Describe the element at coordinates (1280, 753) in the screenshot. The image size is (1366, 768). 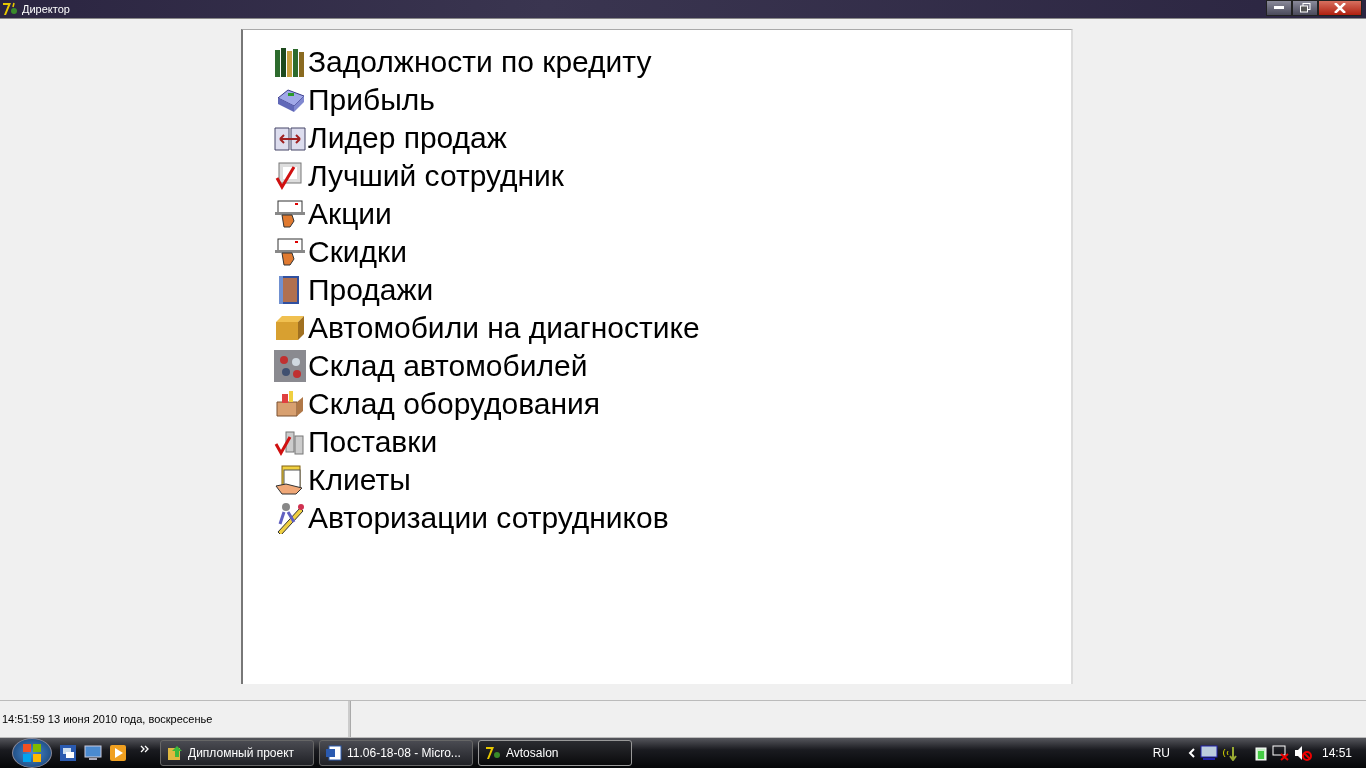
I see `network-disconnected-icon` at that location.